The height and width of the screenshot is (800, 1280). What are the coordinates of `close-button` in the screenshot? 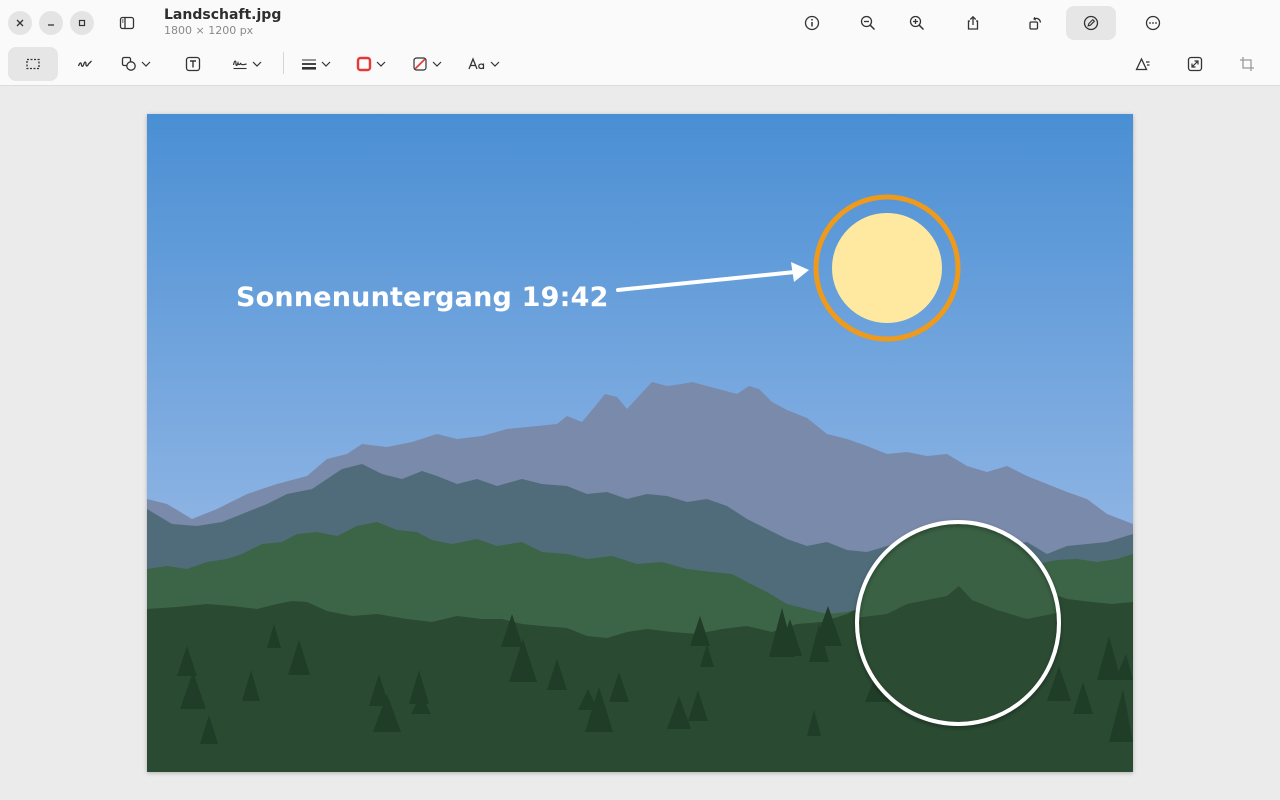 It's located at (20, 23).